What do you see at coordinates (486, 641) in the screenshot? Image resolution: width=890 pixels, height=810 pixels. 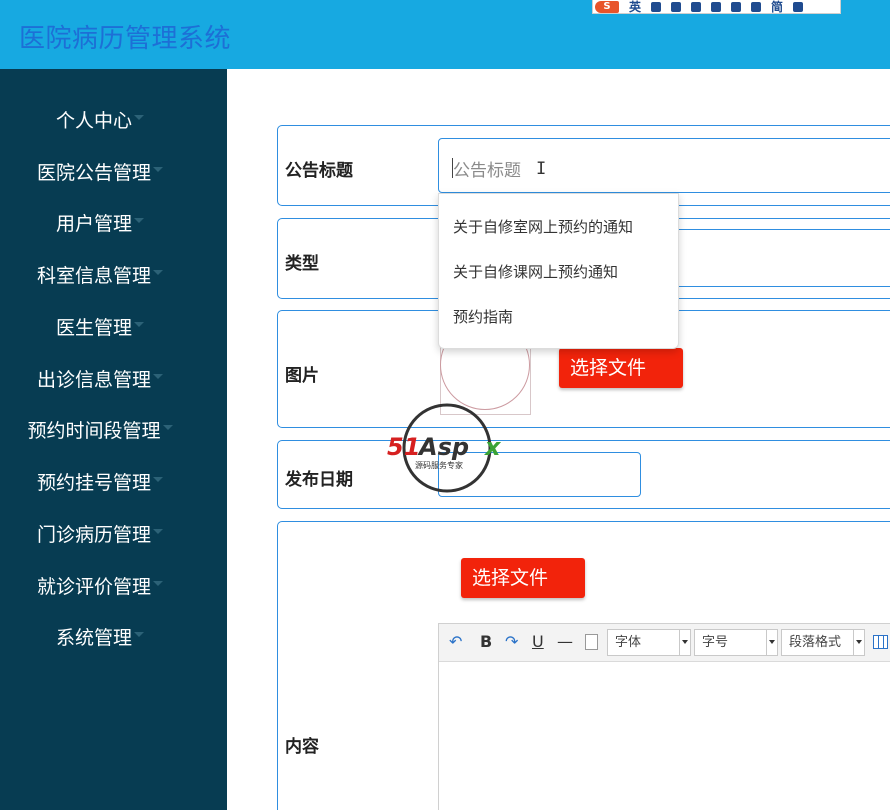 I see `bold-button: B` at bounding box center [486, 641].